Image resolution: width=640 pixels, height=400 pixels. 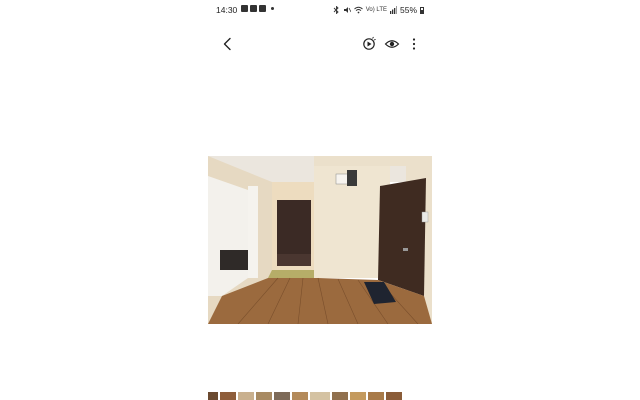 I want to click on photo-door-frame, so click(x=253, y=232).